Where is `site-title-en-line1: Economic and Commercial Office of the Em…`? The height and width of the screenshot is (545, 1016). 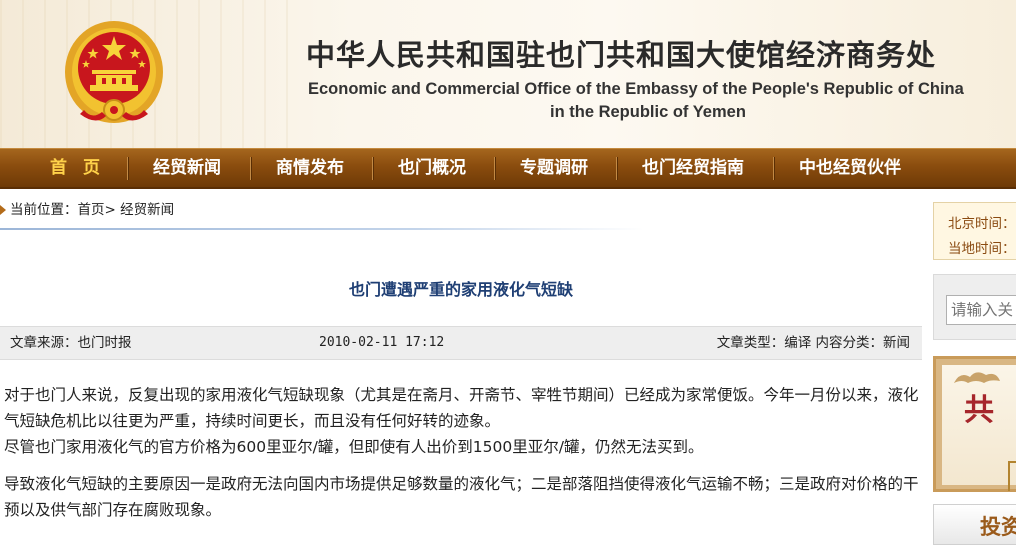
site-title-en-line1: Economic and Commercial Office of the Em… is located at coordinates (636, 89).